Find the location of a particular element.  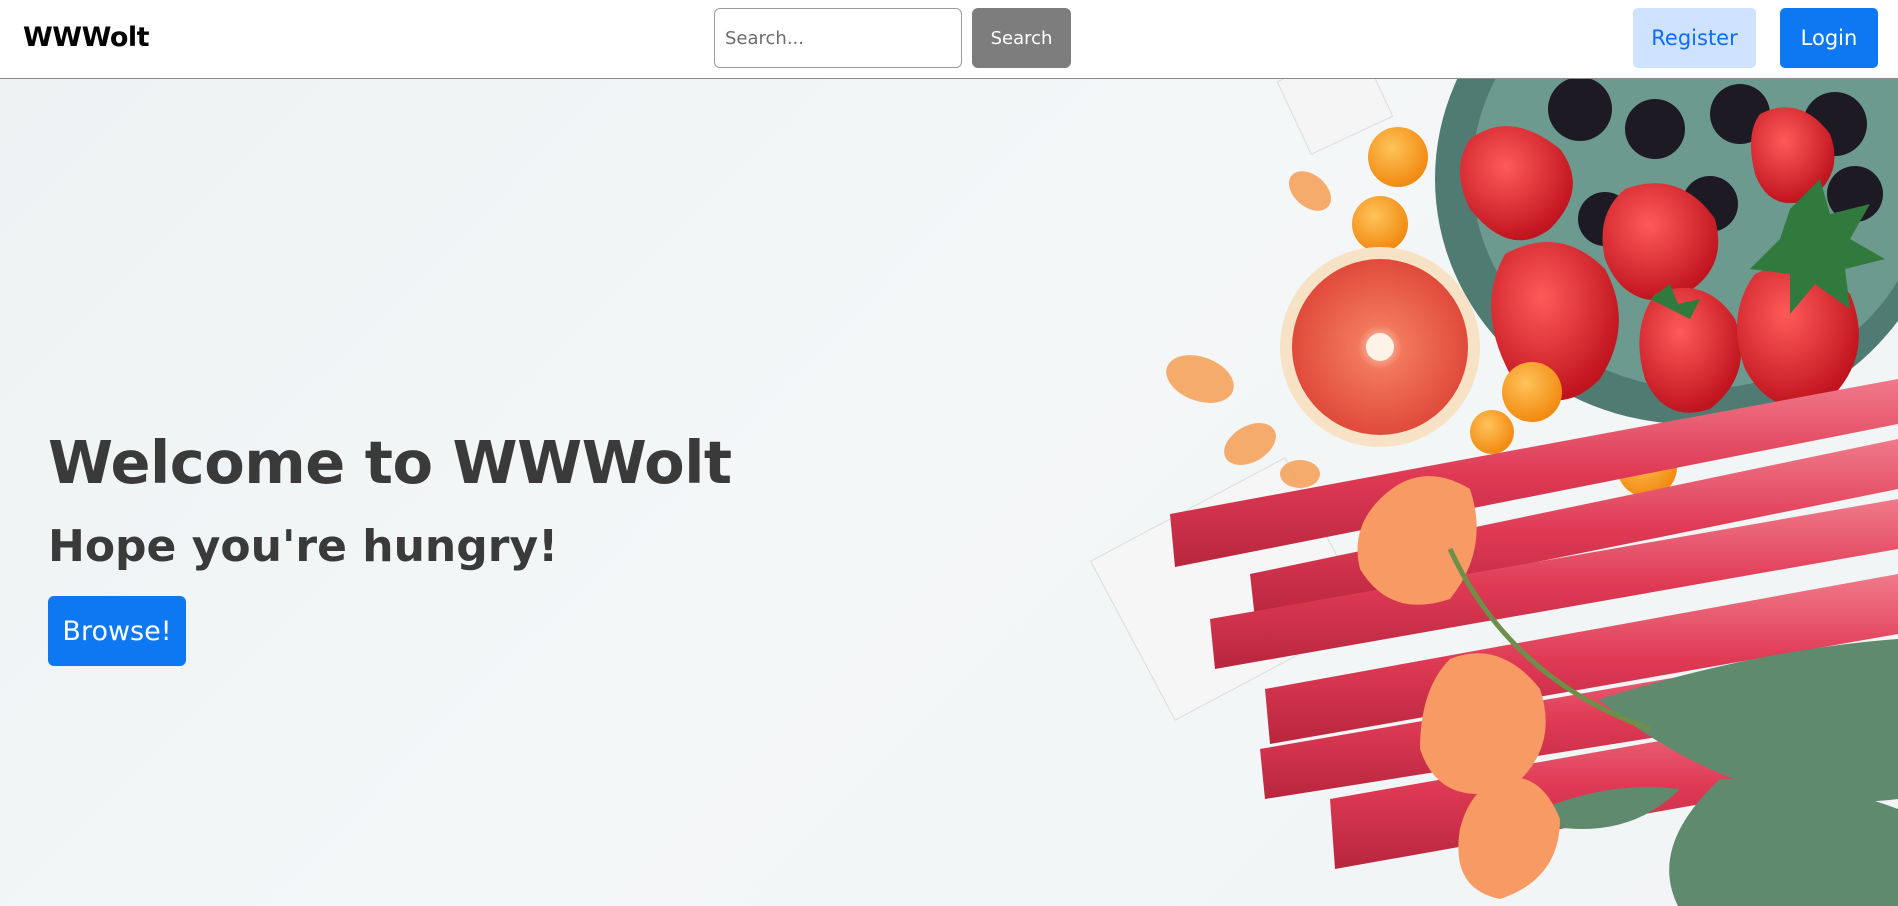

hero-title: Welcome to WWWolt is located at coordinates (390, 462).